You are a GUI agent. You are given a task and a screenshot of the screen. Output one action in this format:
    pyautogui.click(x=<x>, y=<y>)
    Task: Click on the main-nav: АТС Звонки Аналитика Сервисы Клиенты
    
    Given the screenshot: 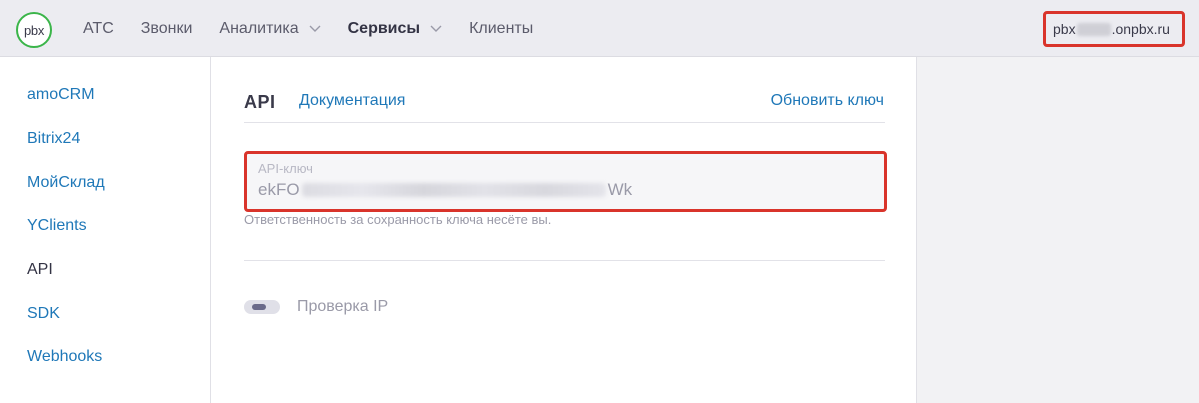 What is the action you would take?
    pyautogui.click(x=321, y=28)
    